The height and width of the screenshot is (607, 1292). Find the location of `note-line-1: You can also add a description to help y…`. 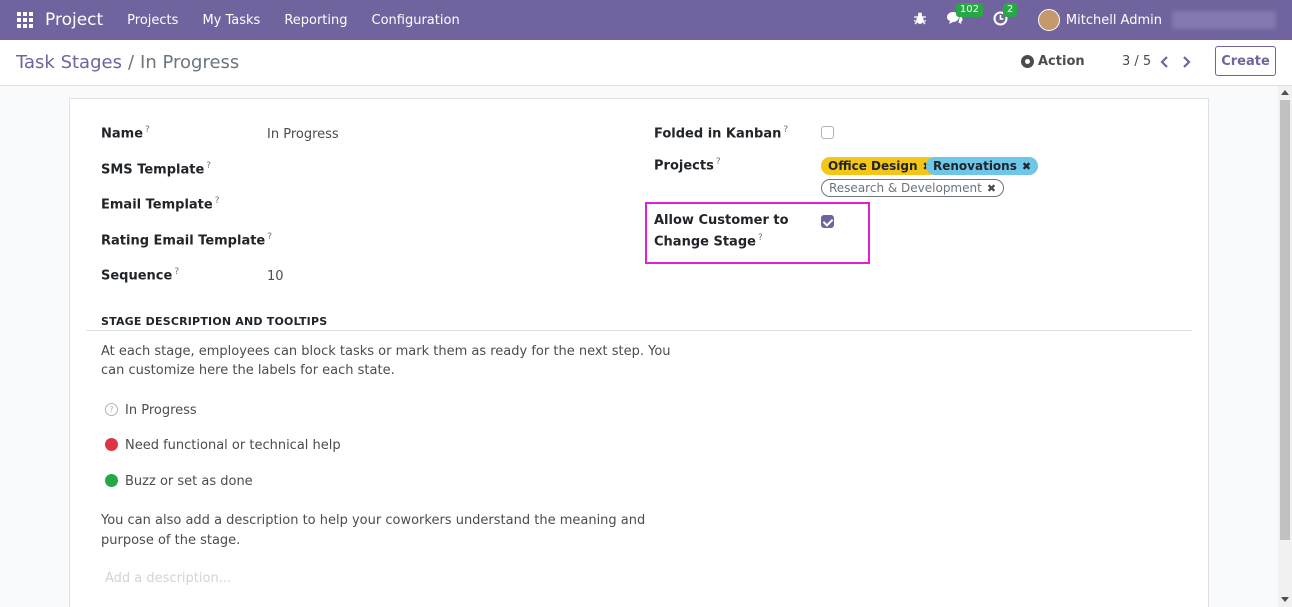

note-line-1: You can also add a description to help y… is located at coordinates (373, 520).